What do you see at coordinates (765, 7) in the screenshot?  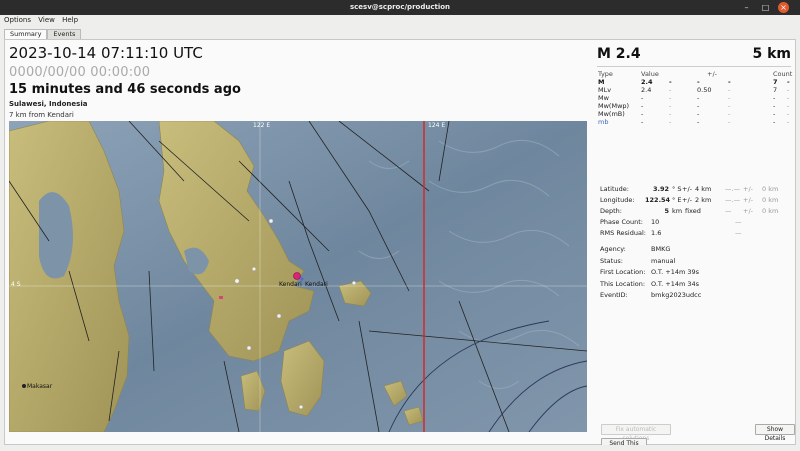 I see `maximize-icon: □` at bounding box center [765, 7].